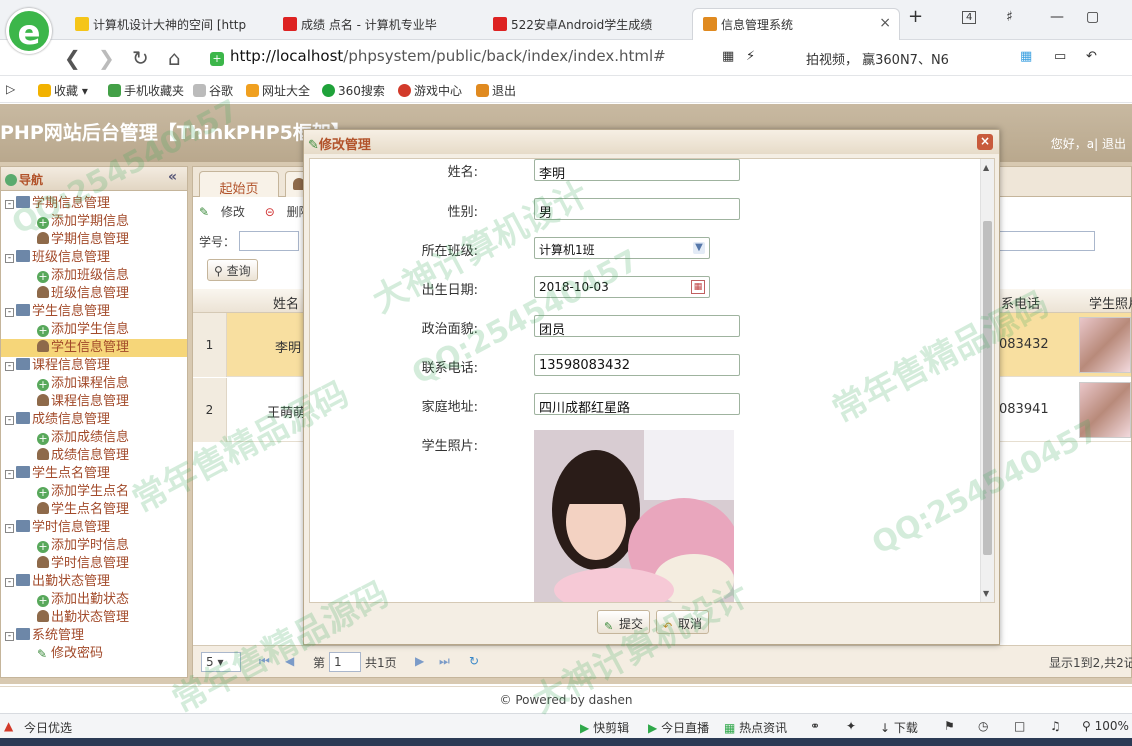 Image resolution: width=1132 pixels, height=746 pixels. What do you see at coordinates (94, 276) in the screenshot?
I see `tree-item: + 添加班级信息` at bounding box center [94, 276].